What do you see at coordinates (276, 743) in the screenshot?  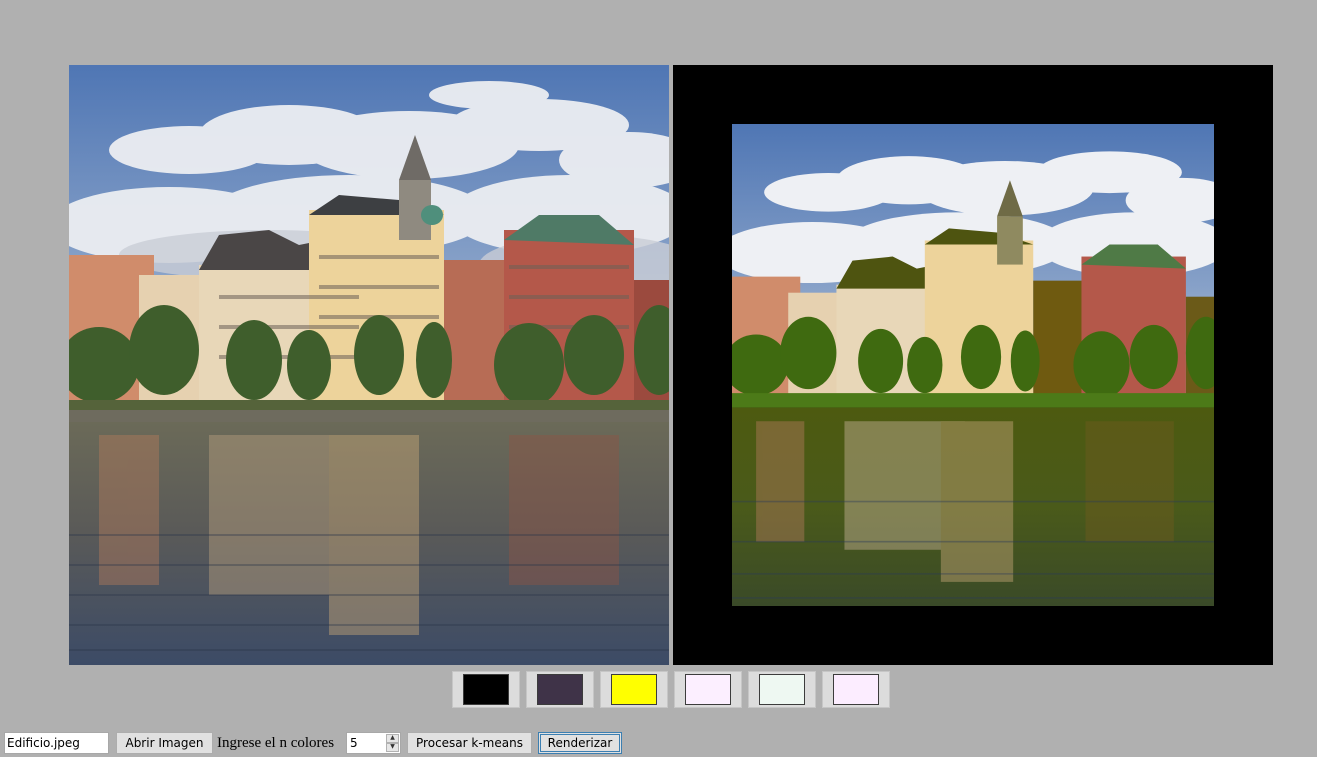 I see `colors-count-label: Ingrese el n colores` at bounding box center [276, 743].